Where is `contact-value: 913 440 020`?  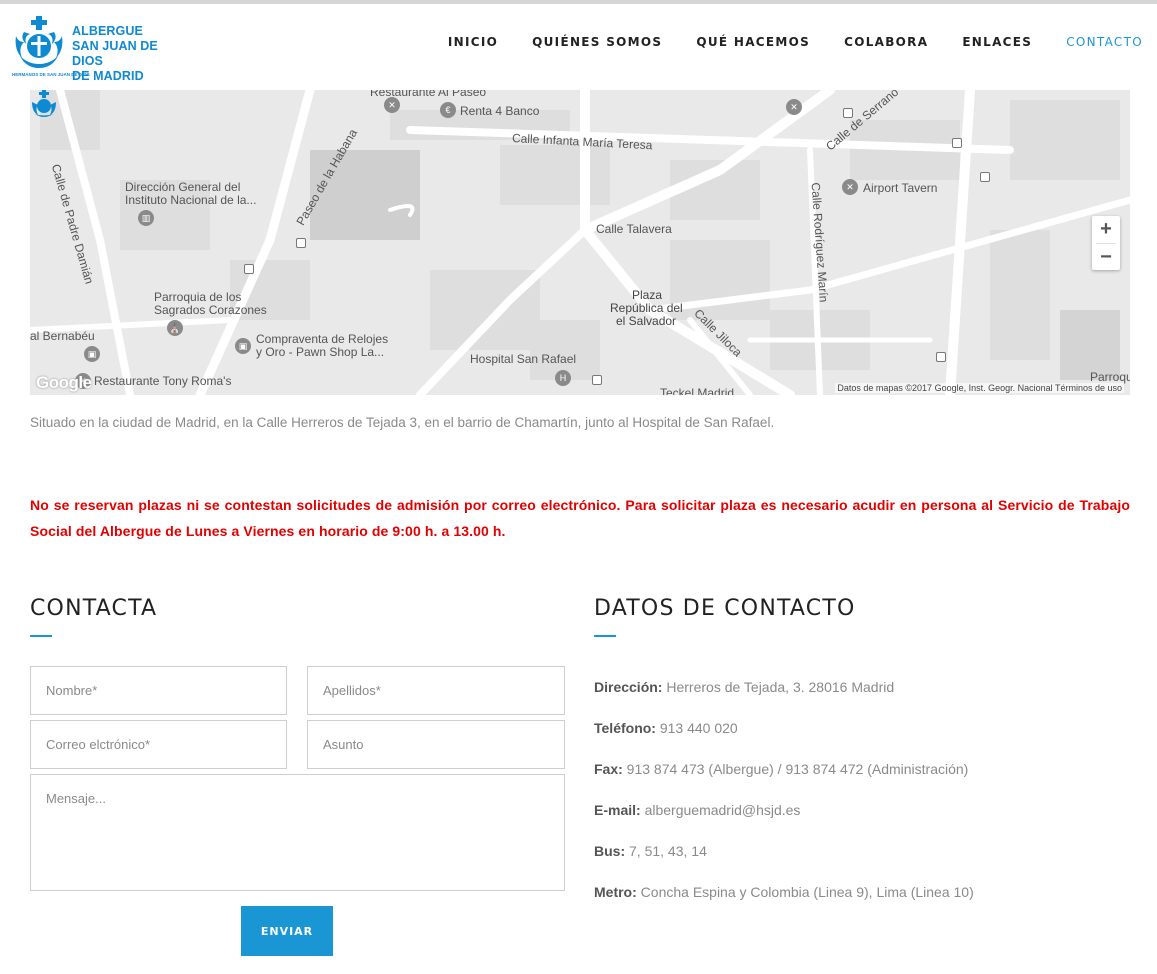
contact-value: 913 440 020 is located at coordinates (696, 728).